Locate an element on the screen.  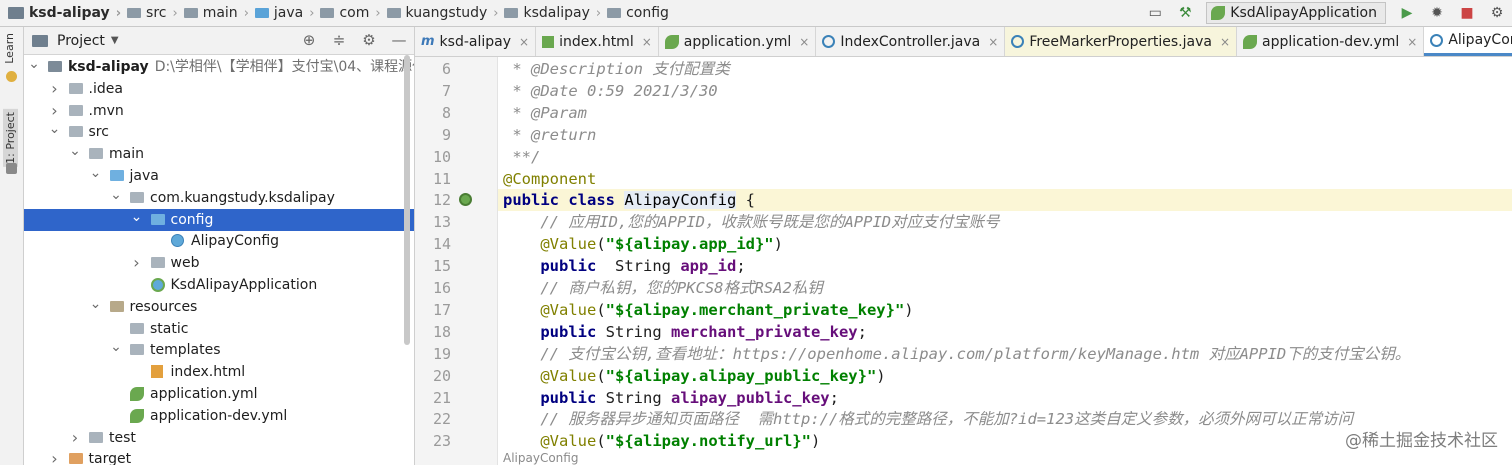
build-hammer-icon: ⚒ is located at coordinates (1185, 13).